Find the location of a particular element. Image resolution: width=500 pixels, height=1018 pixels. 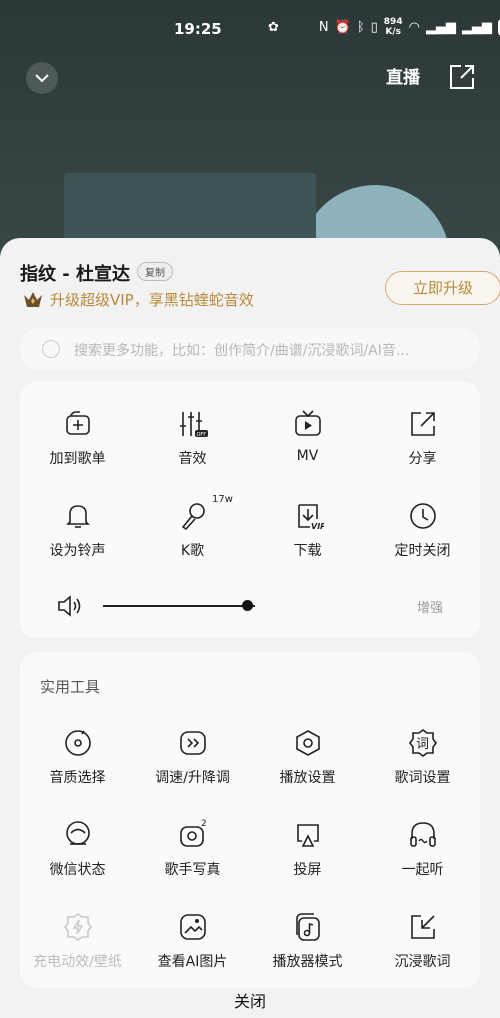

play-settings-icon is located at coordinates (307, 743).